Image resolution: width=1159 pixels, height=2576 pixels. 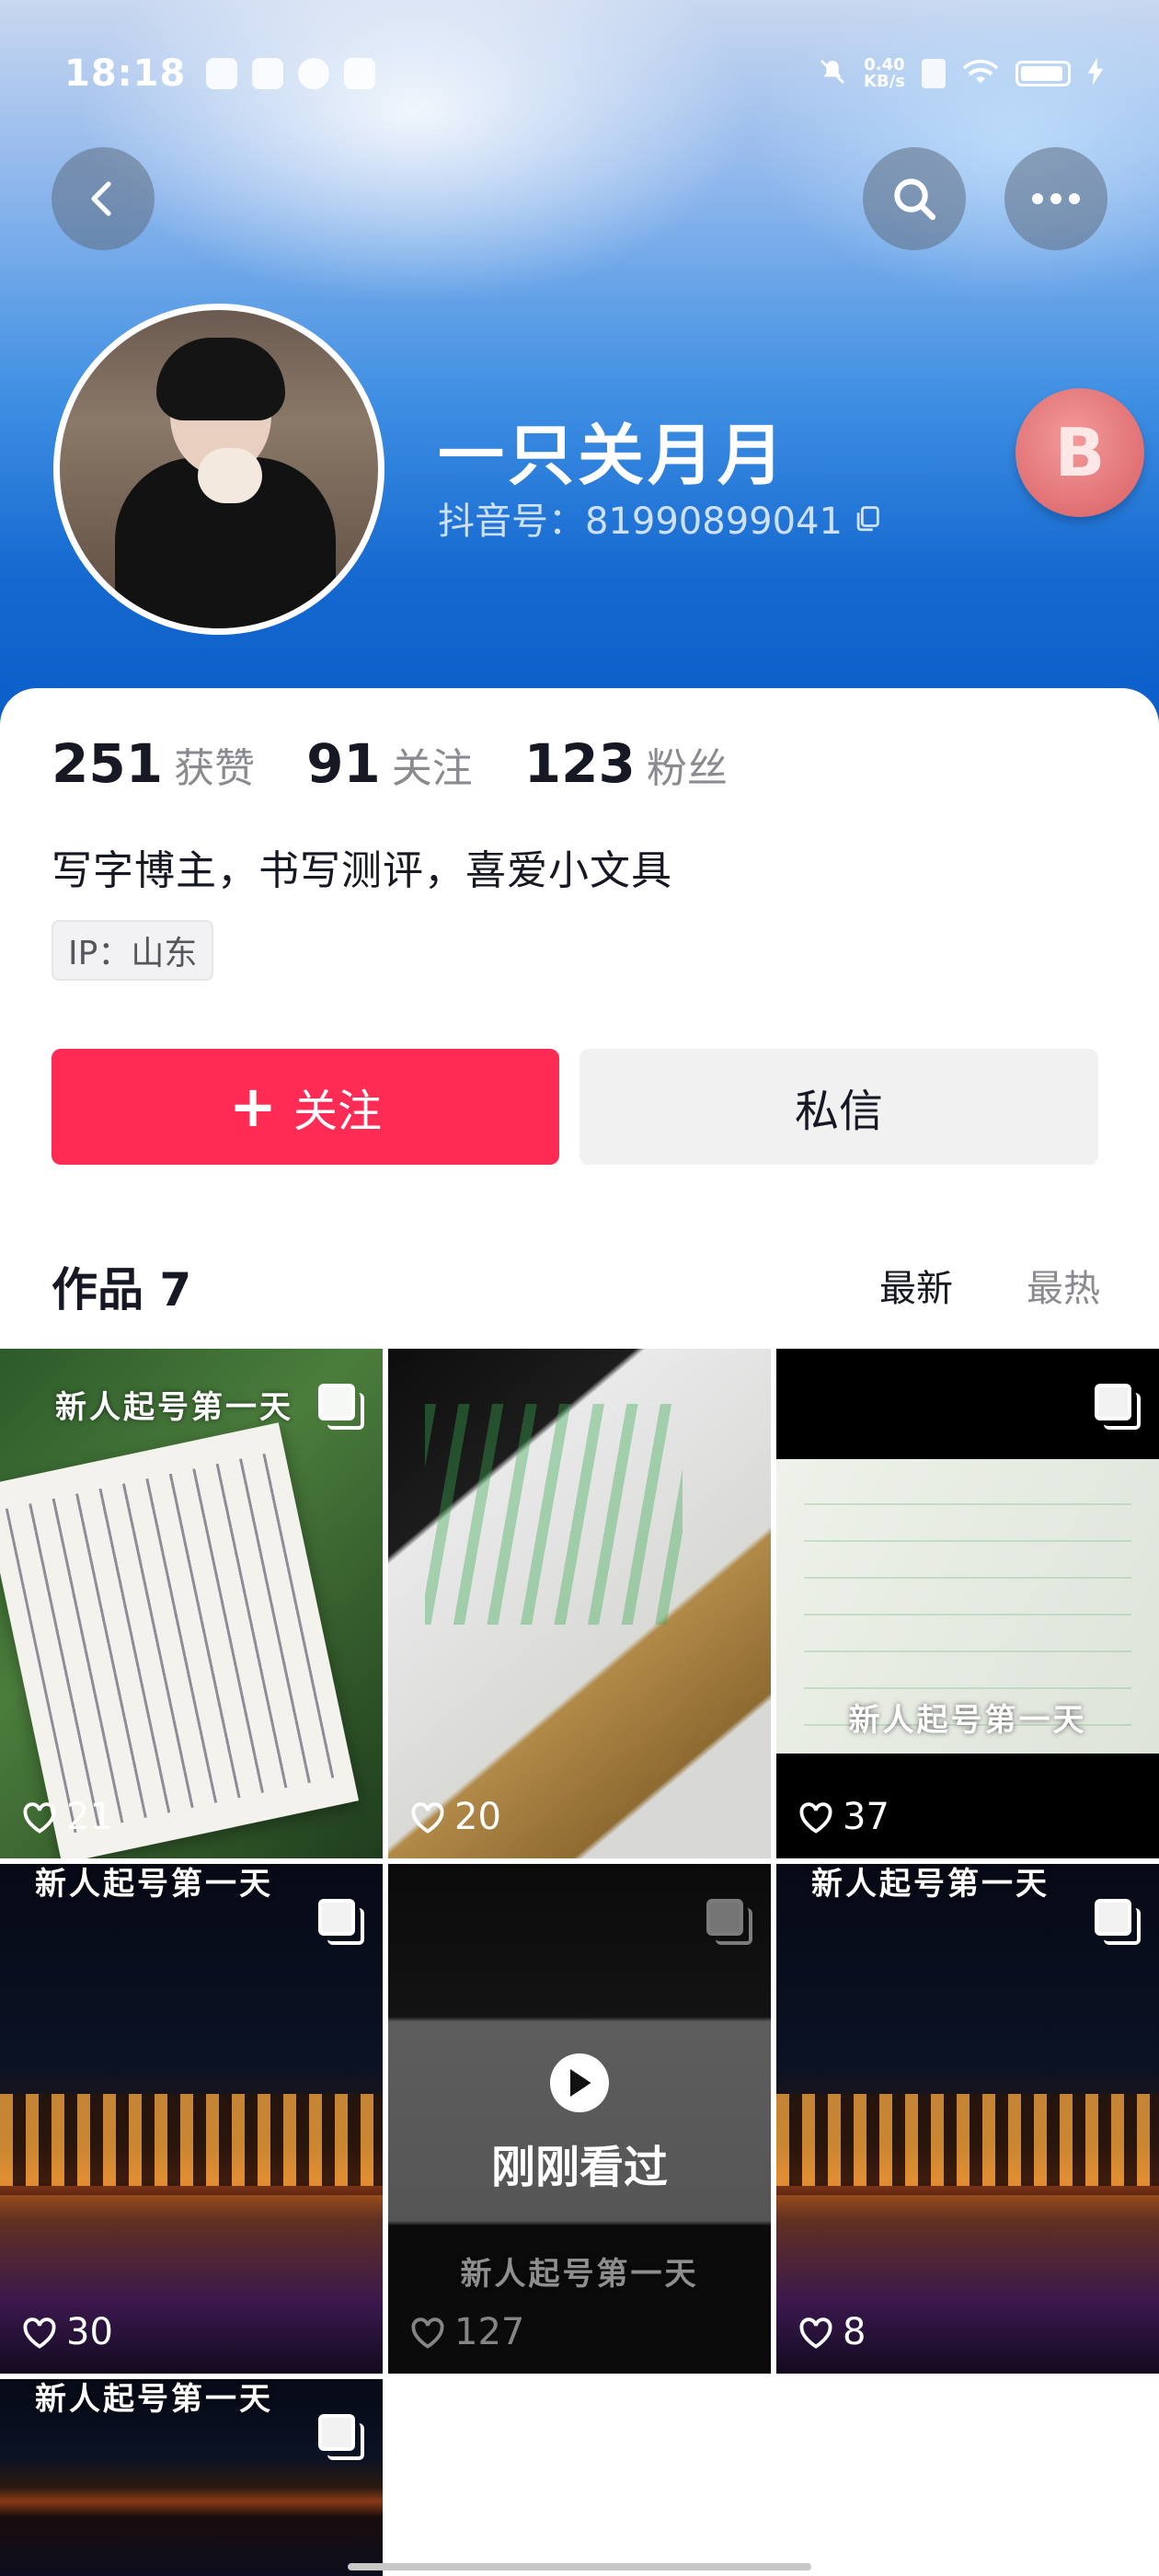 What do you see at coordinates (838, 1111) in the screenshot?
I see `message-button-label: 私信` at bounding box center [838, 1111].